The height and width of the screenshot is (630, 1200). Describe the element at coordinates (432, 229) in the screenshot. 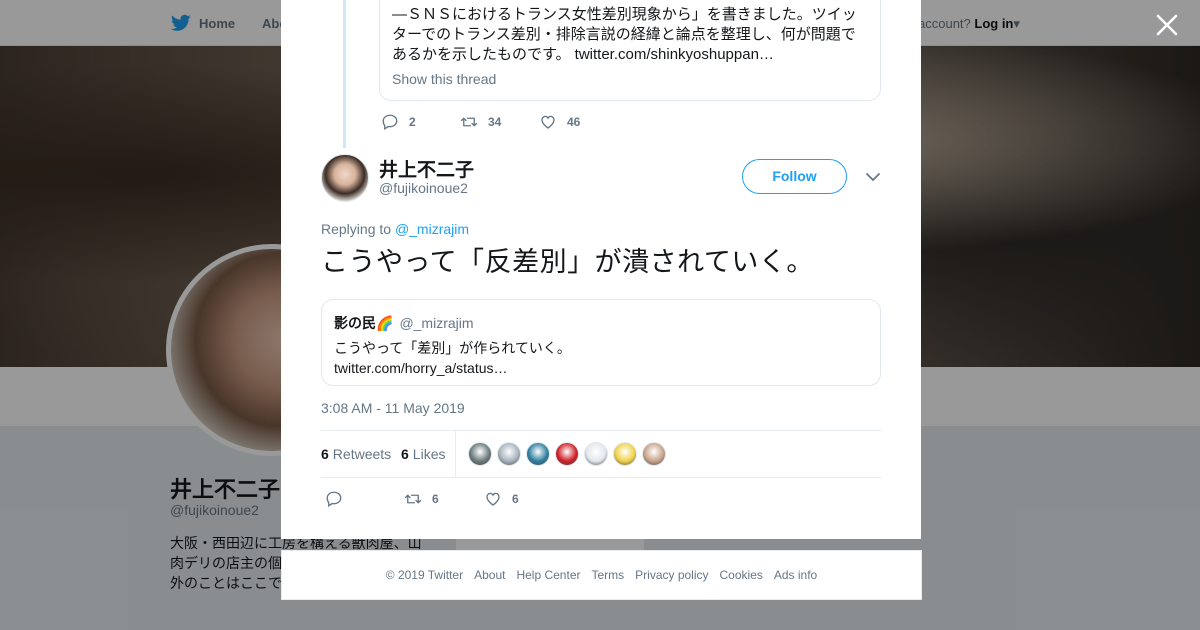

I see `replying-to-handle: @_mizrajim` at that location.